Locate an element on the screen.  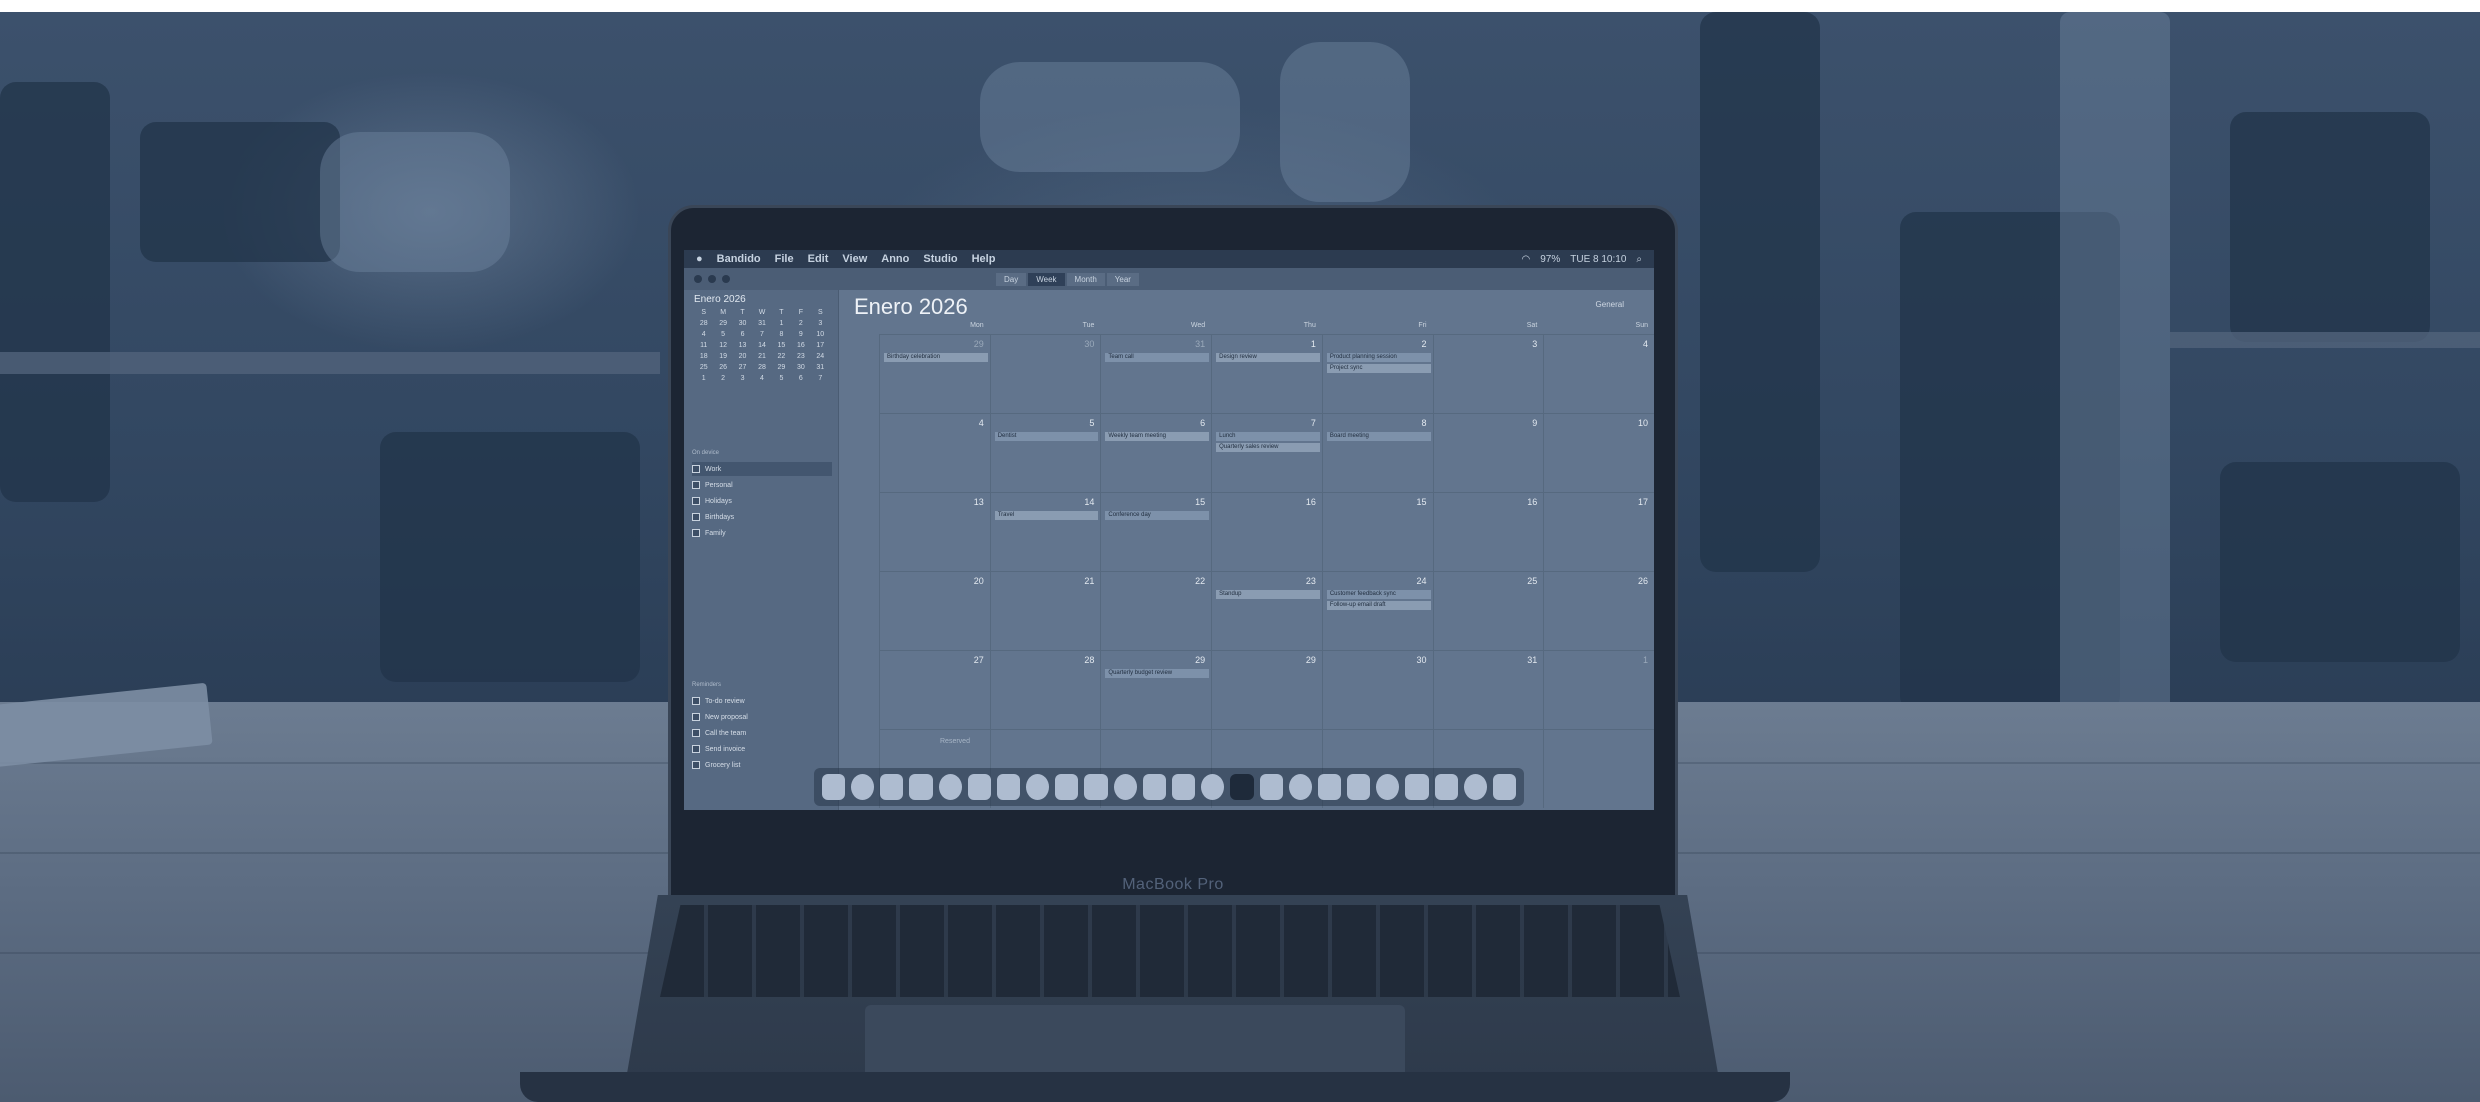
mini-day: 14 is located at coordinates (761, 345).